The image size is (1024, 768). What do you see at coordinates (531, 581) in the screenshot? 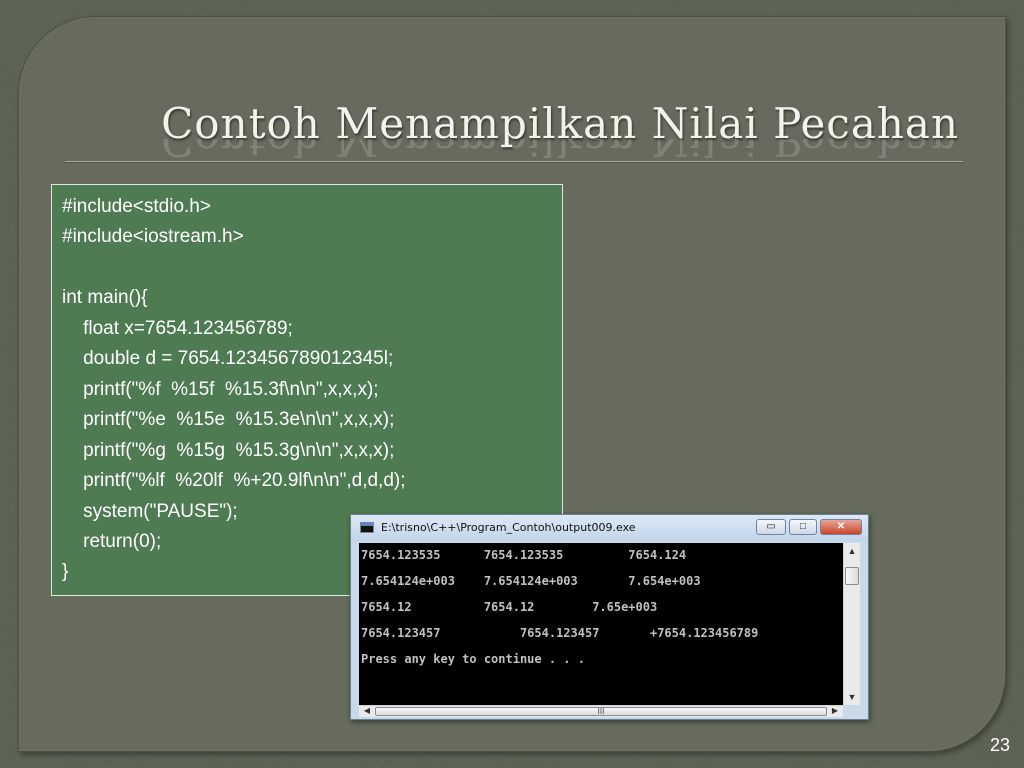
I see `console-output-line: 7.654124e+003 7.654124e+003 7.654e+003` at bounding box center [531, 581].